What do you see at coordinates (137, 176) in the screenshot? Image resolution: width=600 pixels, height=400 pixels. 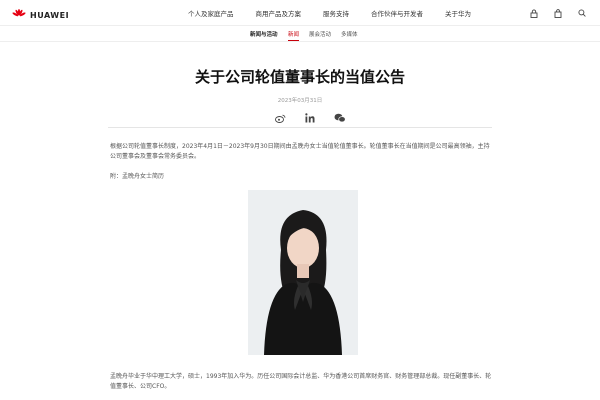 I see `article-paragraph-attachment: 附：孟晚舟女士简历` at bounding box center [137, 176].